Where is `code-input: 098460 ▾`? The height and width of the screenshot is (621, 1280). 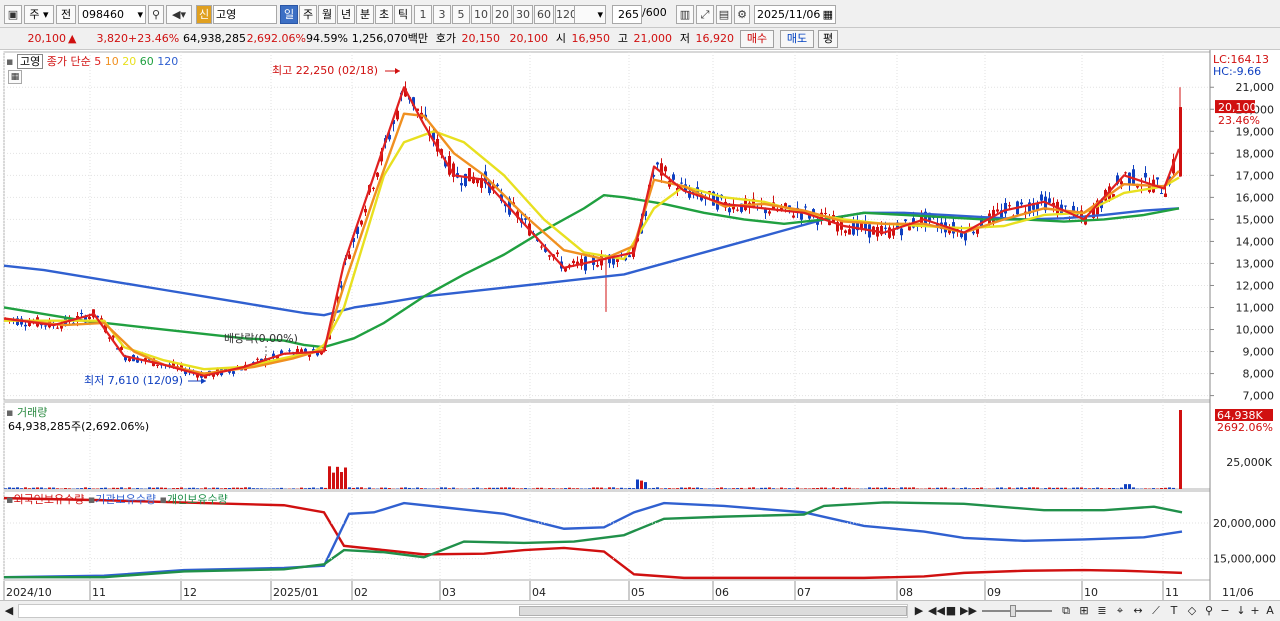
code-input: 098460 ▾ is located at coordinates (112, 14).